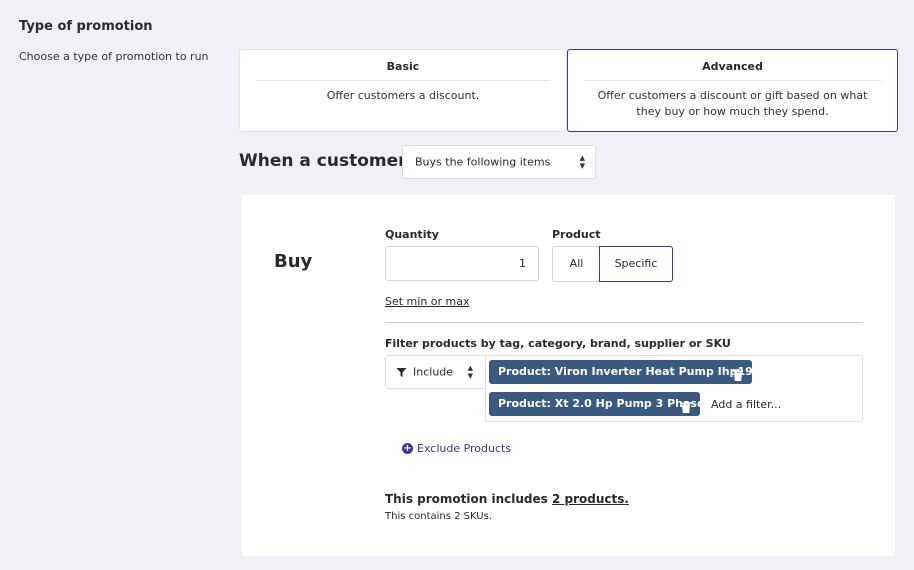 The width and height of the screenshot is (914, 570). I want to click on exclude-products-link: + Exclude Products, so click(456, 448).